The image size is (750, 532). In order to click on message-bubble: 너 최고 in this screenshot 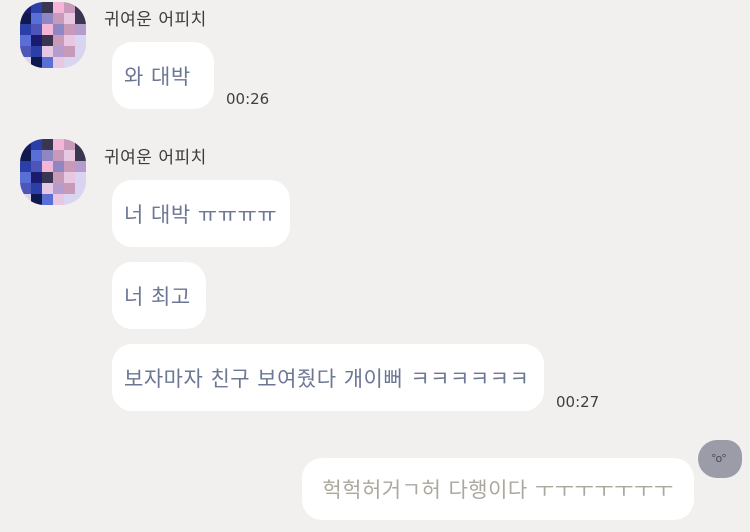, I will do `click(159, 295)`.